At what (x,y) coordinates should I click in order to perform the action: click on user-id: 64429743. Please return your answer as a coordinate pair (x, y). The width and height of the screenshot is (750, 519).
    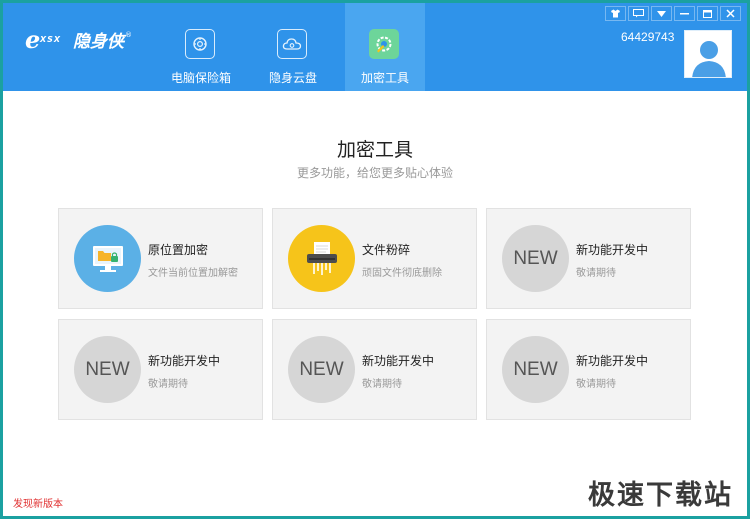
    Looking at the image, I should click on (647, 37).